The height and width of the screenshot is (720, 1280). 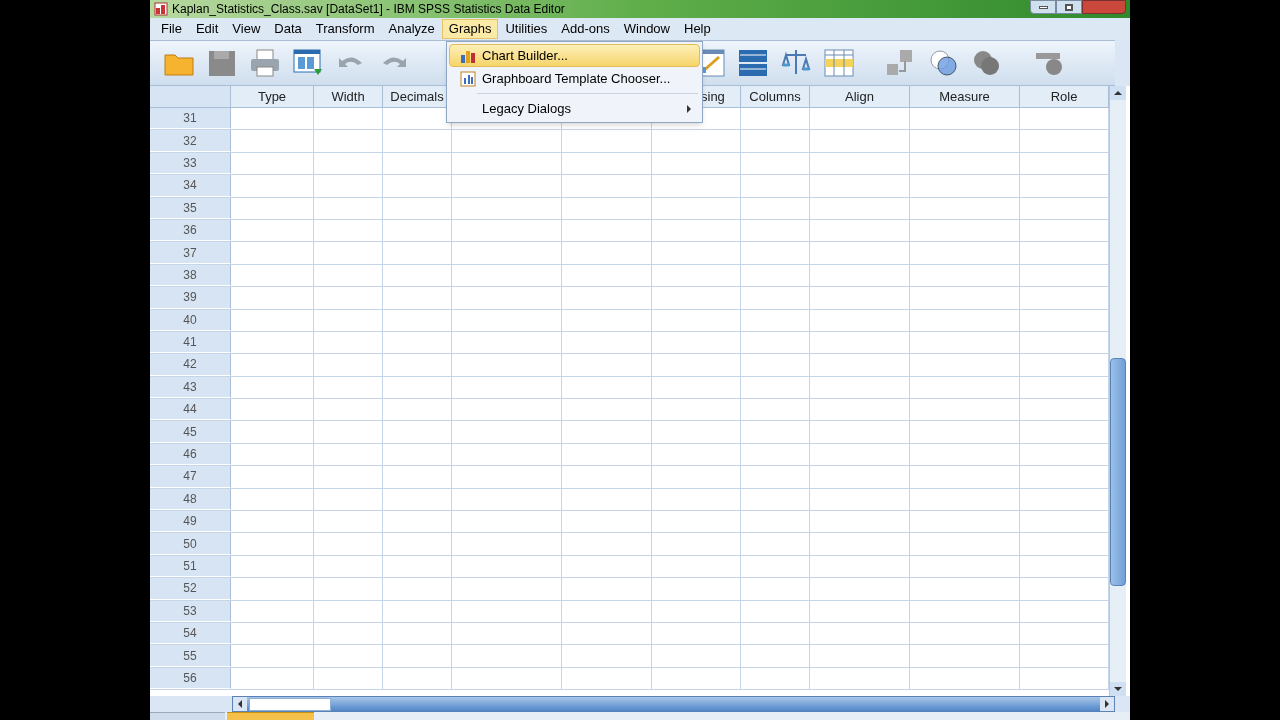 I want to click on row-header: 39, so click(x=190, y=298).